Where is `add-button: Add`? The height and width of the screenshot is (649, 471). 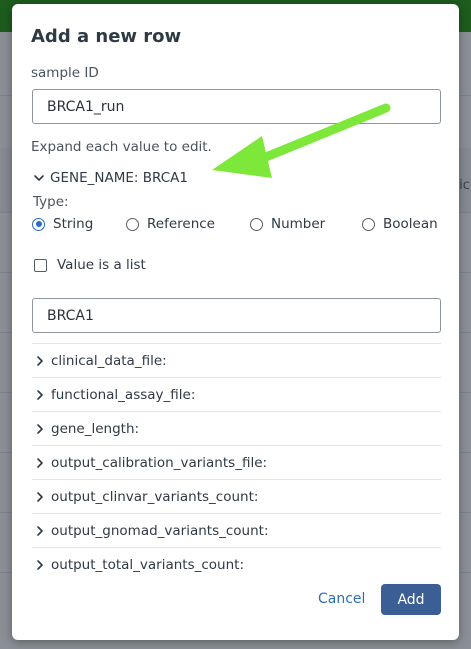 add-button: Add is located at coordinates (411, 599).